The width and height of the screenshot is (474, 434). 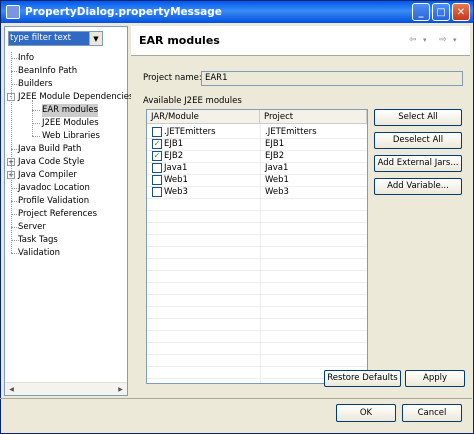 What do you see at coordinates (366, 413) in the screenshot?
I see `ok-button: OK` at bounding box center [366, 413].